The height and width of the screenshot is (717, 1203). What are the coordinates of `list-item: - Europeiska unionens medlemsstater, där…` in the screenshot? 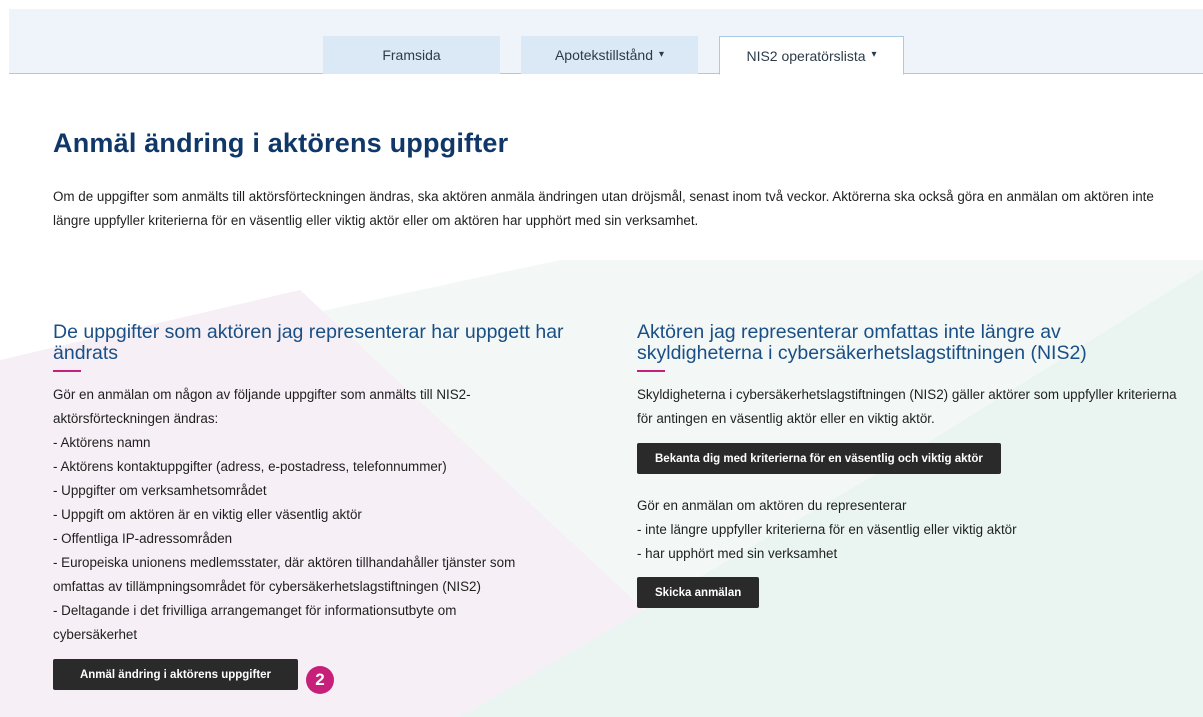 It's located at (284, 562).